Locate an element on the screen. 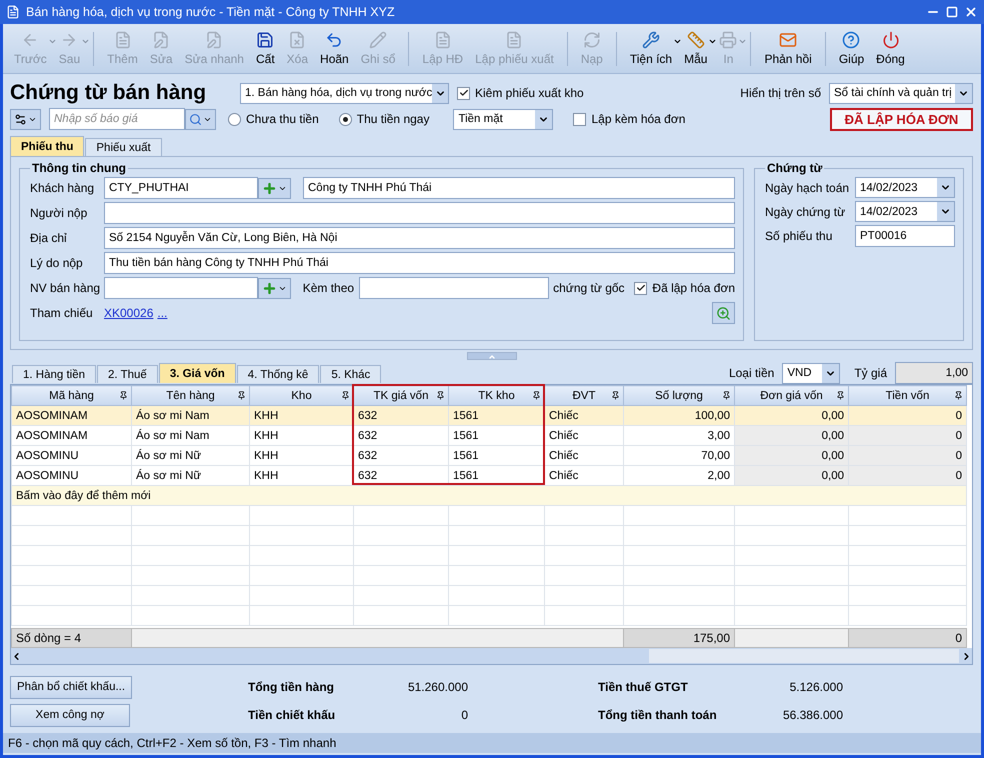 Image resolution: width=984 pixels, height=758 pixels. tools-dropdown is located at coordinates (25, 119).